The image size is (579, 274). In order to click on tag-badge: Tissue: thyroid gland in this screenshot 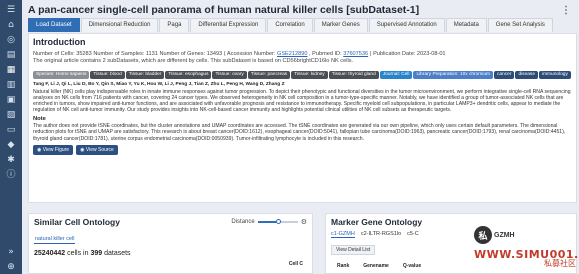, I will do `click(353, 75)`.